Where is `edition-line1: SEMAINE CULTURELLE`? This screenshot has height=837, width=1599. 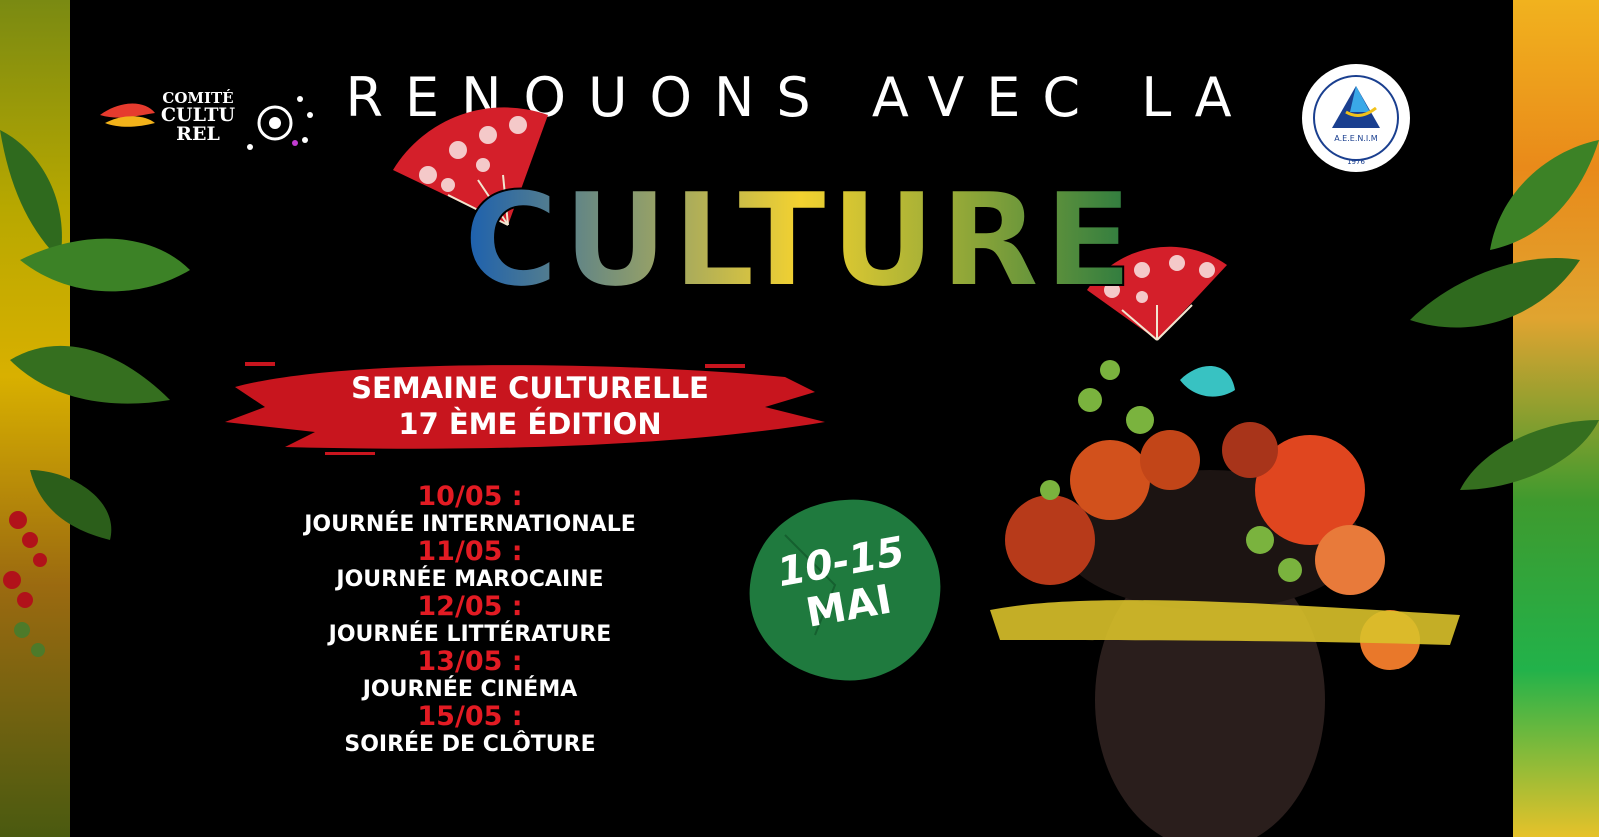
edition-line1: SEMAINE CULTURELLE is located at coordinates (530, 388).